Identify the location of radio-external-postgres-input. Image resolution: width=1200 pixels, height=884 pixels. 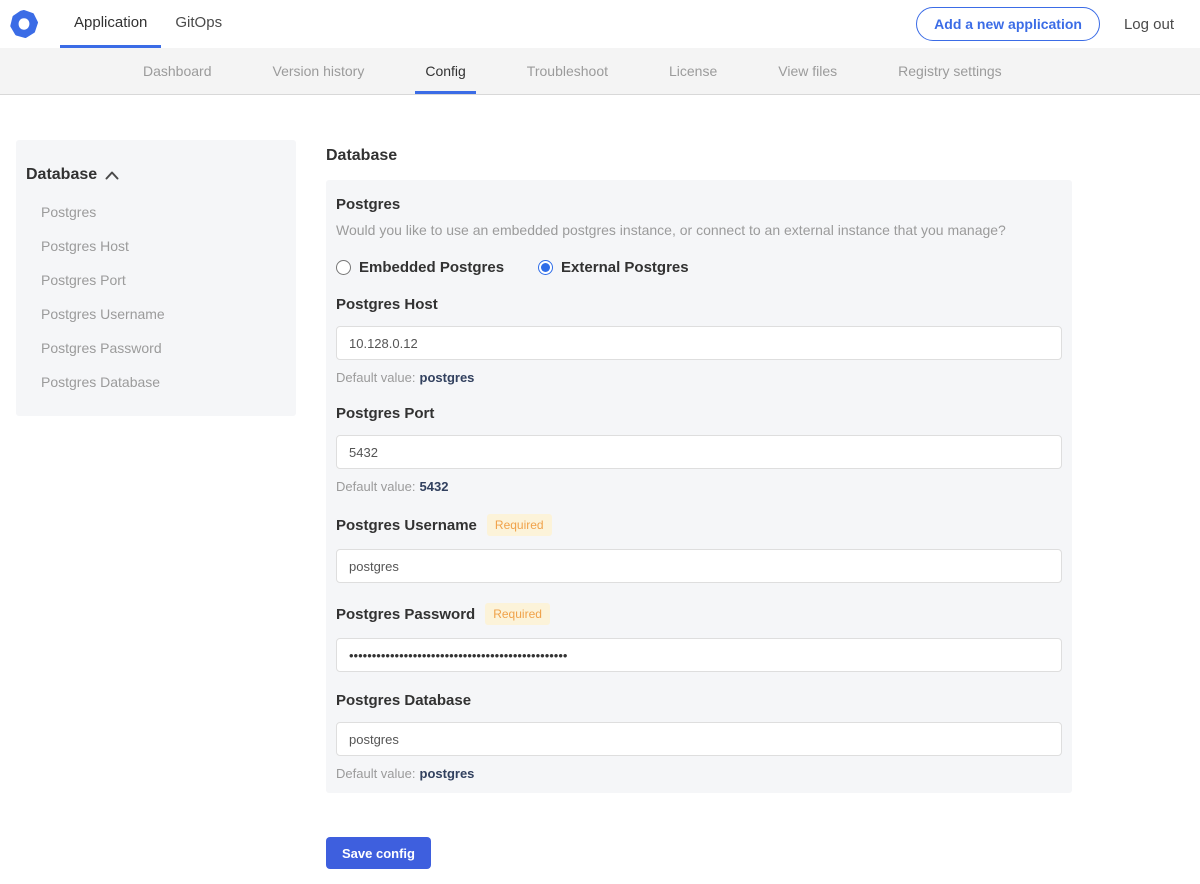
(546, 267).